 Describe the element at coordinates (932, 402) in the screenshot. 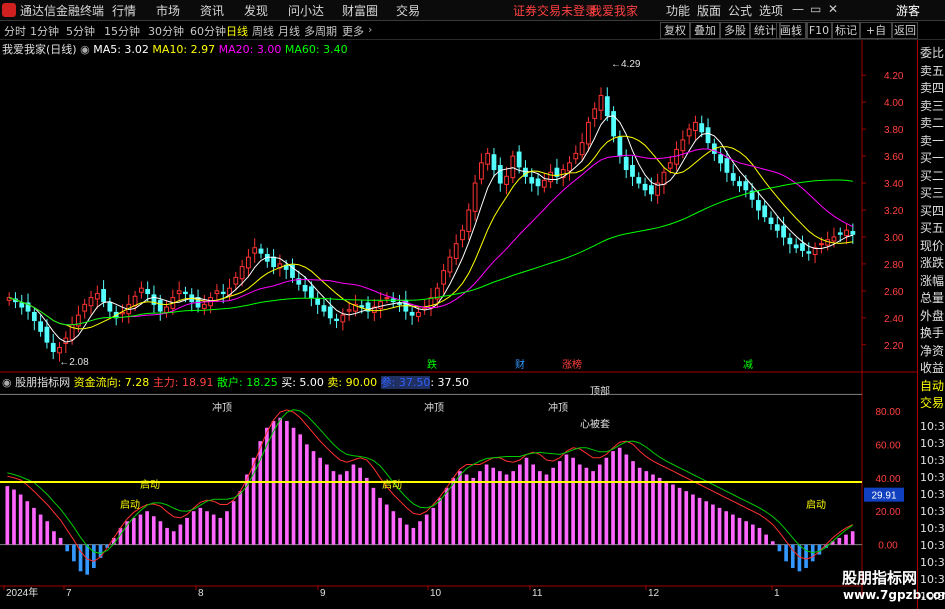

I see `side-label: 交易` at that location.